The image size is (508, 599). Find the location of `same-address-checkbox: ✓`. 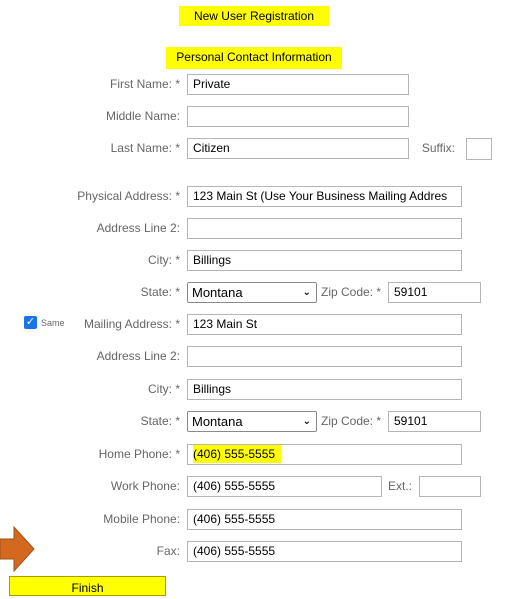

same-address-checkbox: ✓ is located at coordinates (30, 322).